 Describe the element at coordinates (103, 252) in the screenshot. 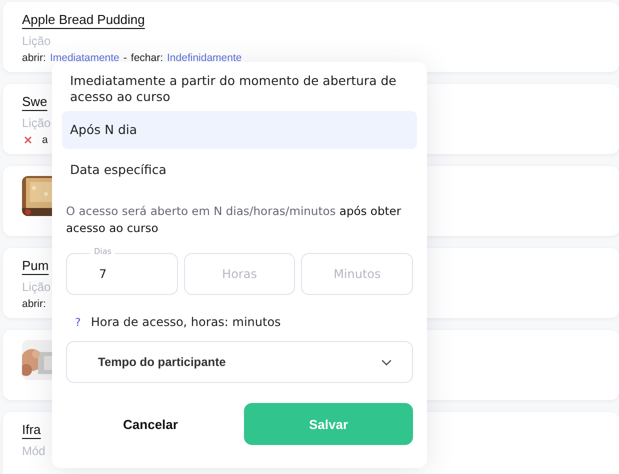

I see `field-label: Dias` at that location.